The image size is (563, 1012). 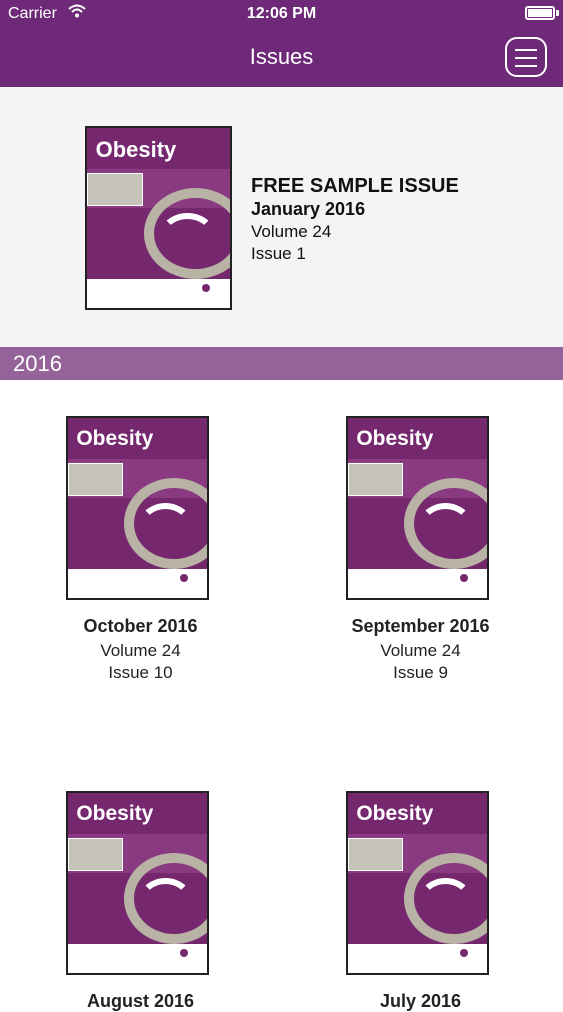 I want to click on status-time: 12:06 PM, so click(x=281, y=13).